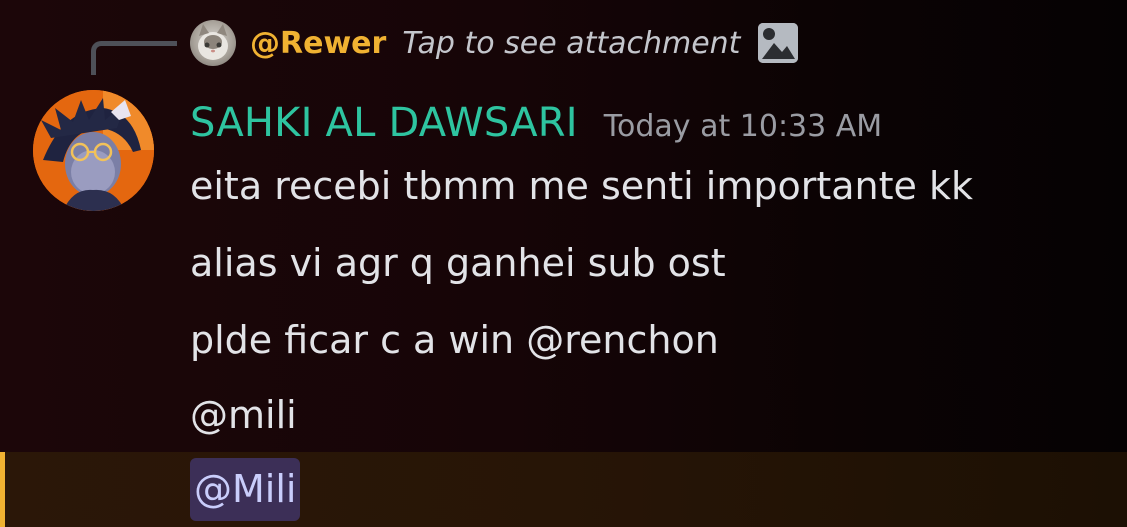 This screenshot has height=527, width=1127. Describe the element at coordinates (454, 340) in the screenshot. I see `message-line: plde ficar c a win @renchon` at that location.